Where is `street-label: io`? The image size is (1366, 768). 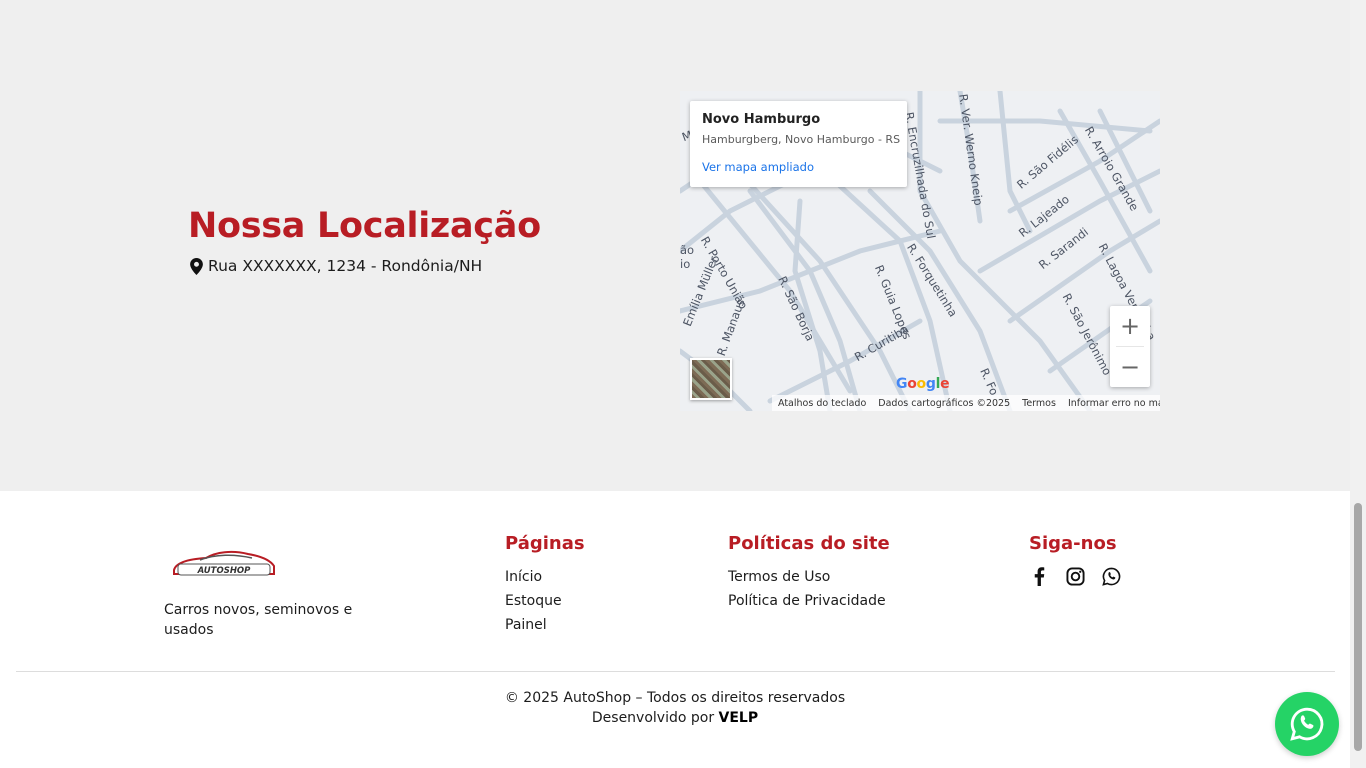
street-label: io is located at coordinates (685, 264).